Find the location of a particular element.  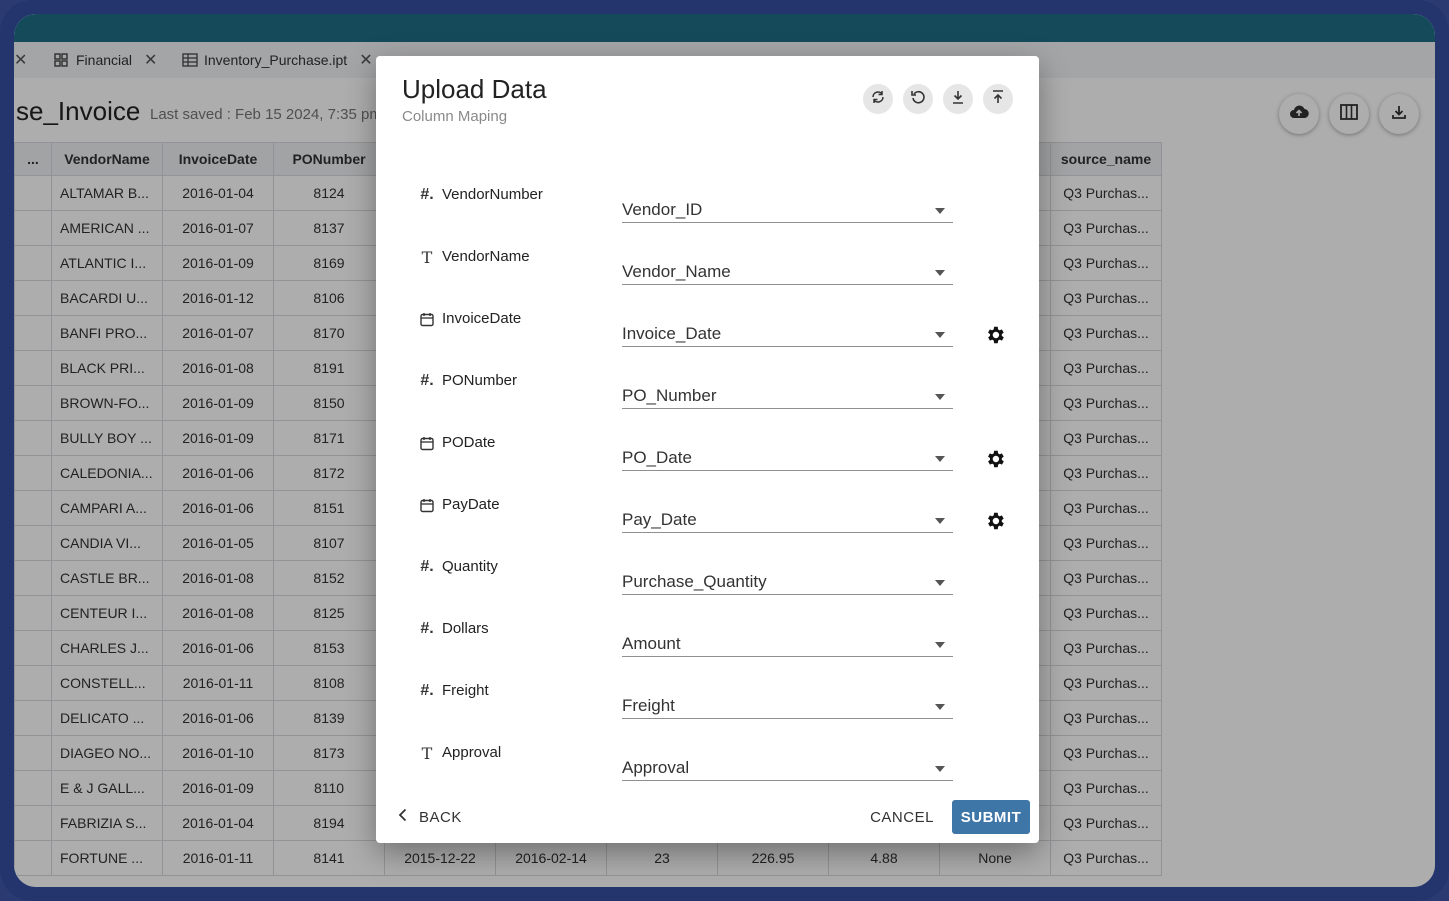

column-select: PO_Number is located at coordinates (787, 391).